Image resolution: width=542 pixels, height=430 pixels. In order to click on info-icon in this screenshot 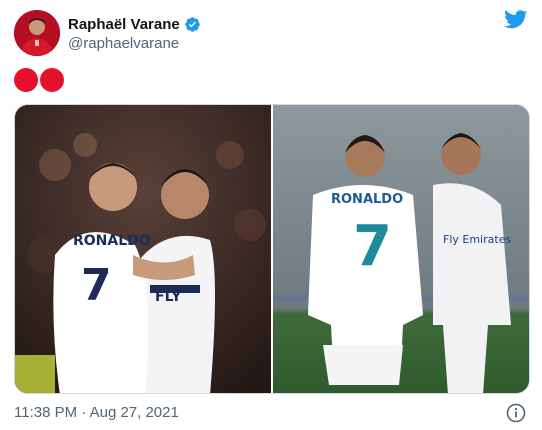, I will do `click(516, 413)`.